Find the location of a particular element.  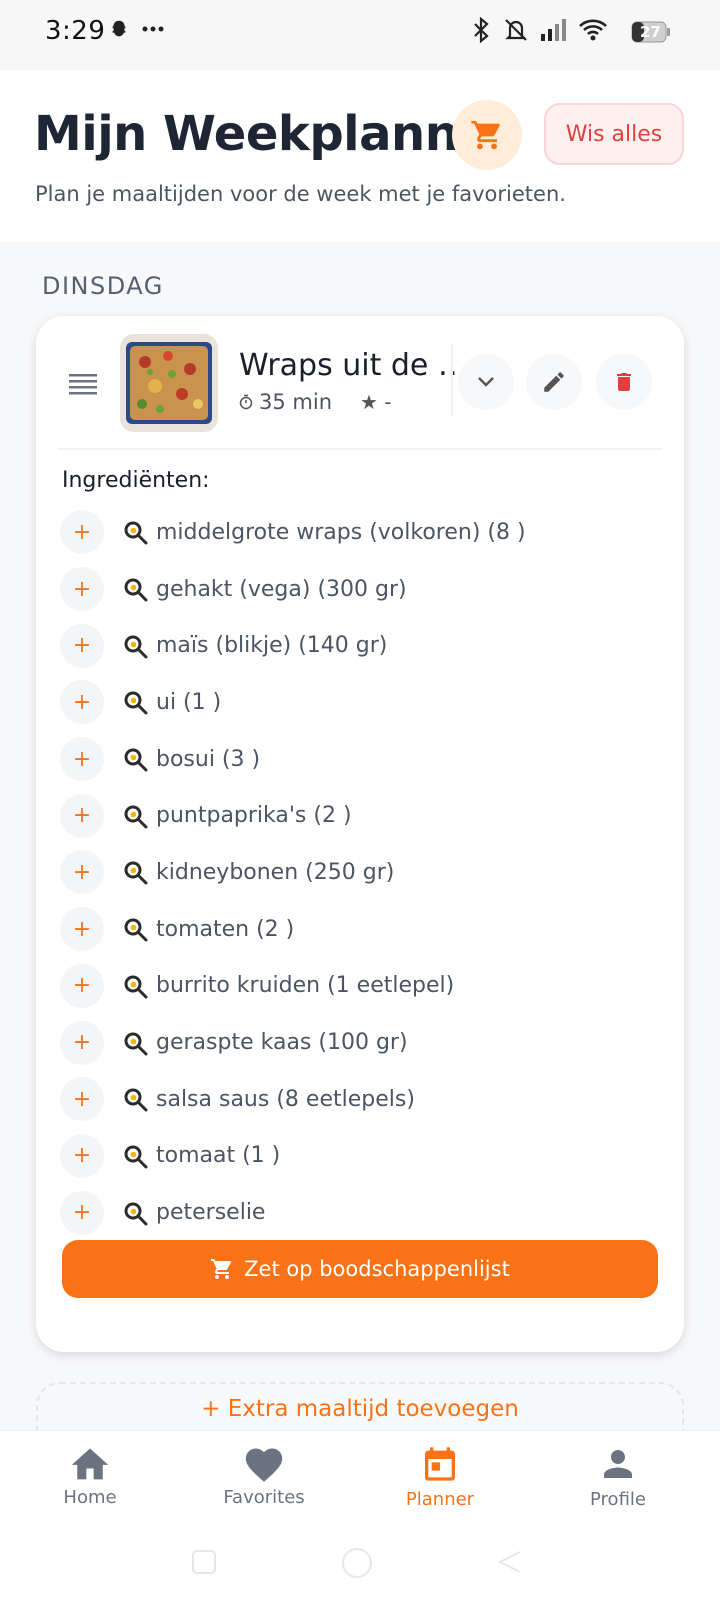

status-left-icons is located at coordinates (136, 29).